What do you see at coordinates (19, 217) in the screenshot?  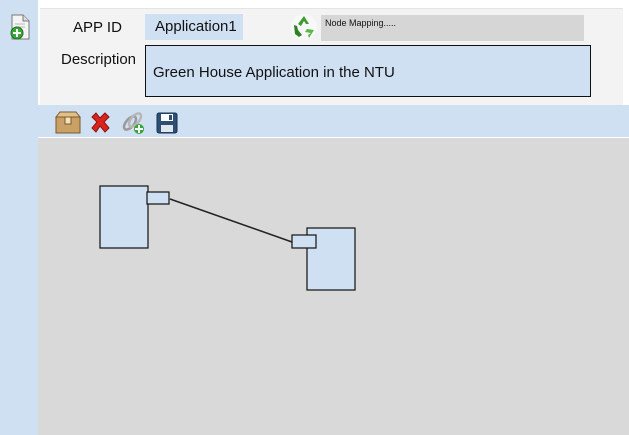 I see `left-sidebar` at bounding box center [19, 217].